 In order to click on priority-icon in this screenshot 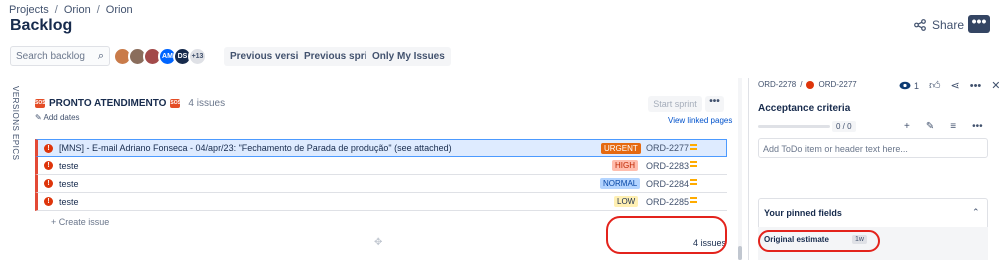, I will do `click(810, 84)`.